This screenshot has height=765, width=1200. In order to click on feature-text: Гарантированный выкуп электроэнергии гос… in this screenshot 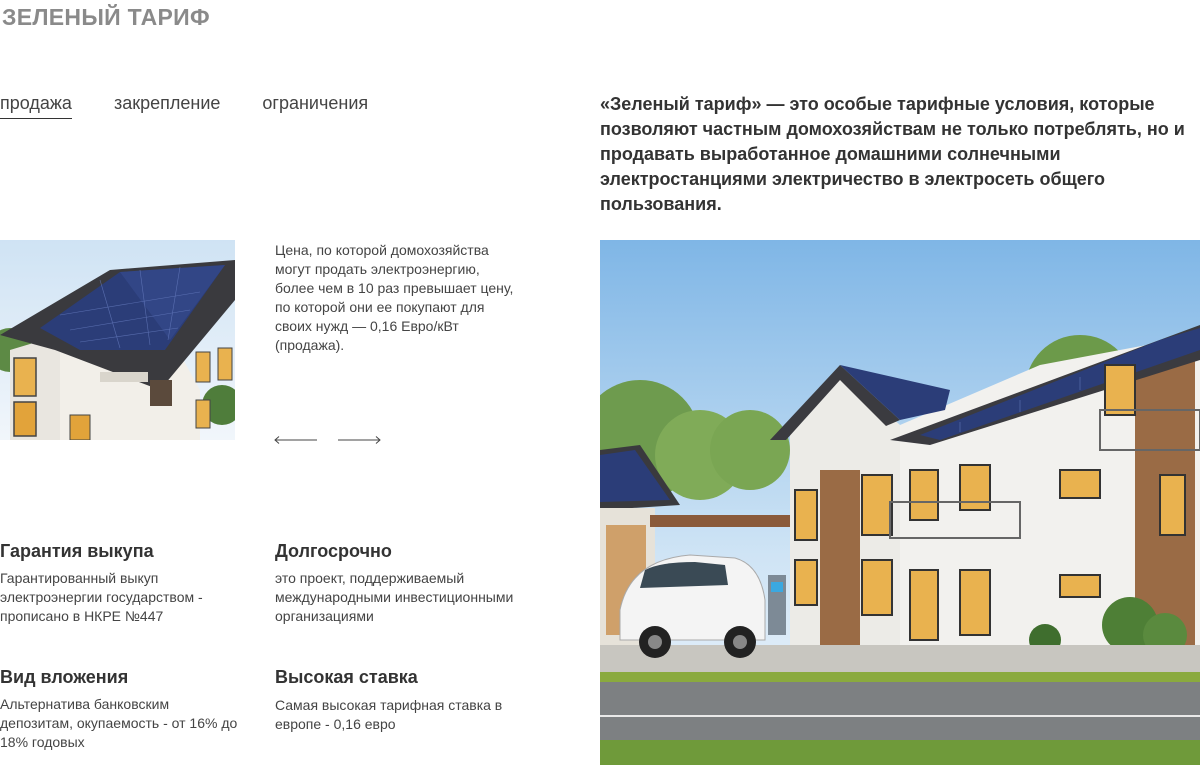, I will do `click(101, 597)`.